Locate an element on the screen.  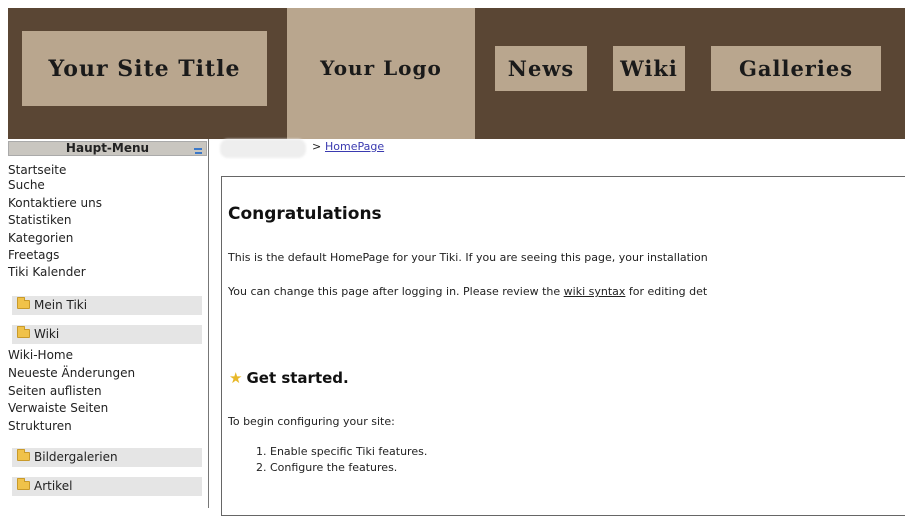
menu-item-suche: Suche is located at coordinates (26, 185).